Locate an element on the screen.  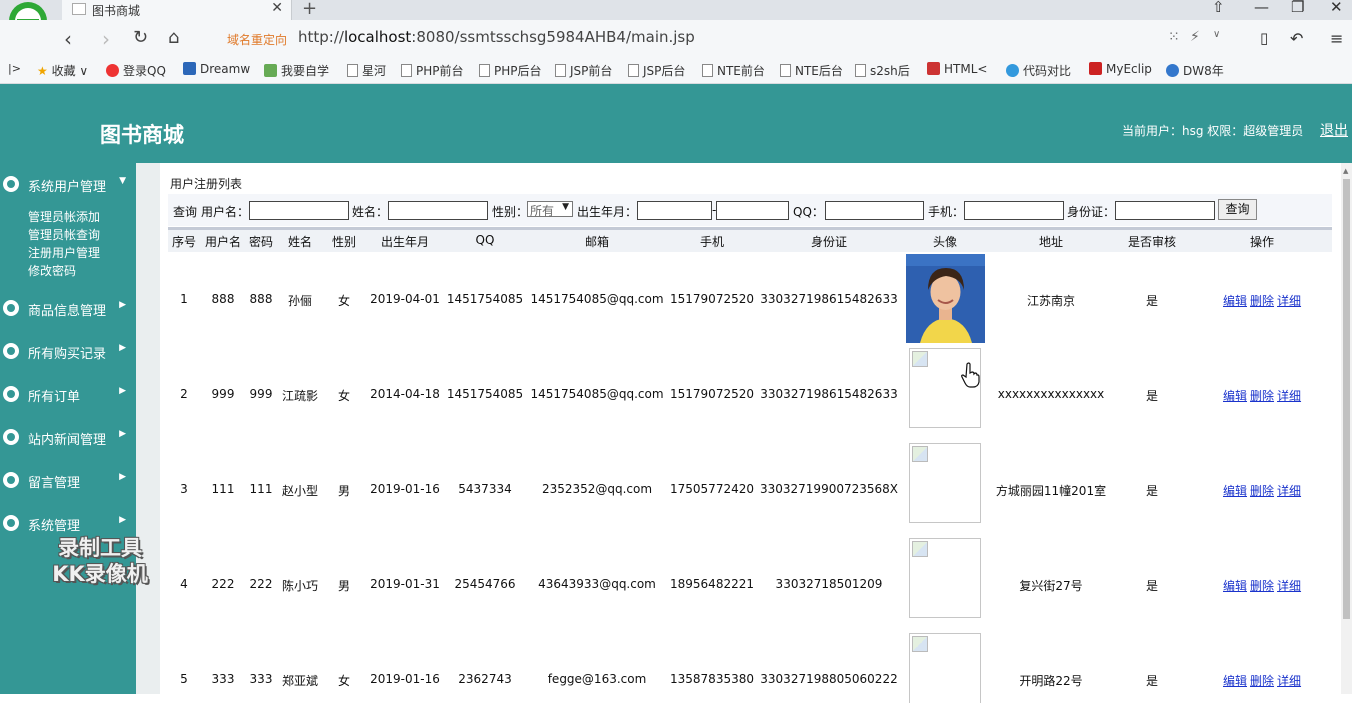
chevron-down-icon: ∨ is located at coordinates (1216, 34).